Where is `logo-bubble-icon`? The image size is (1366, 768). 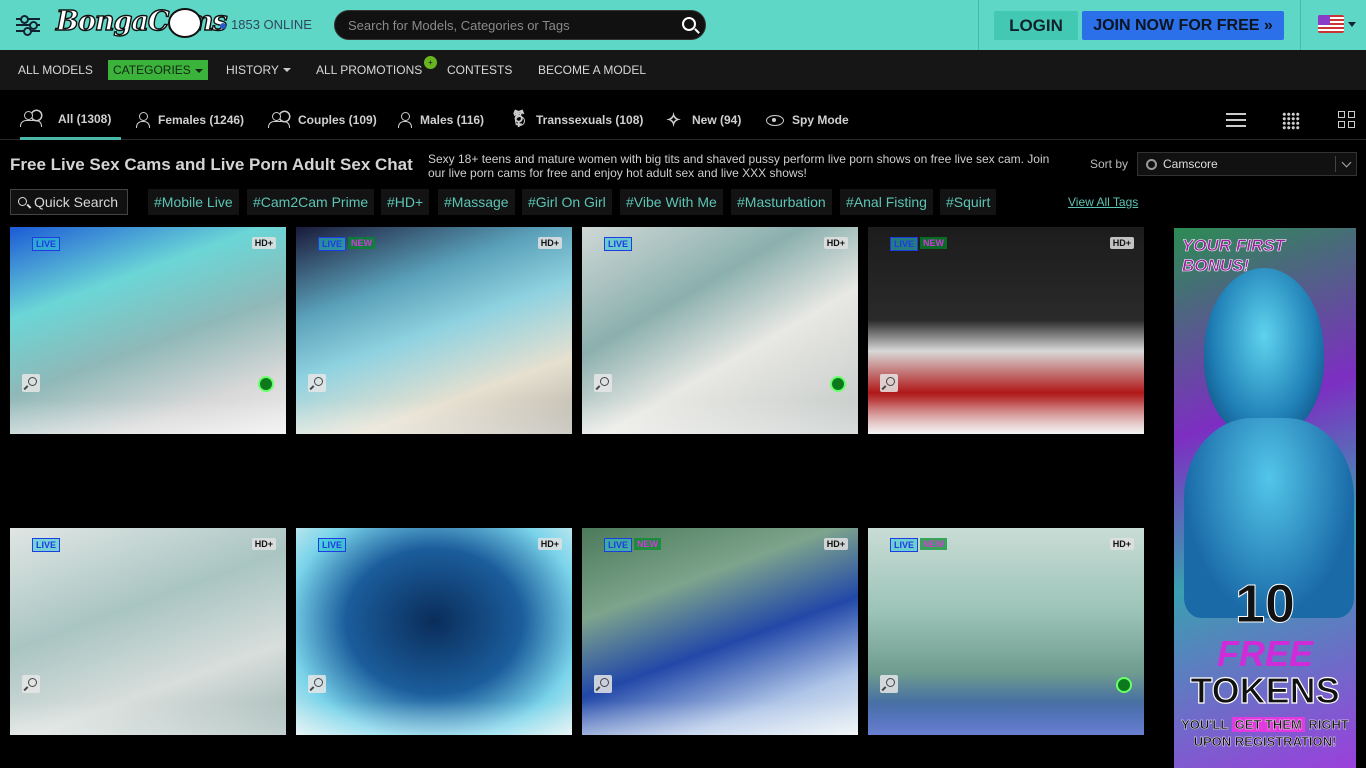
logo-bubble-icon is located at coordinates (185, 23).